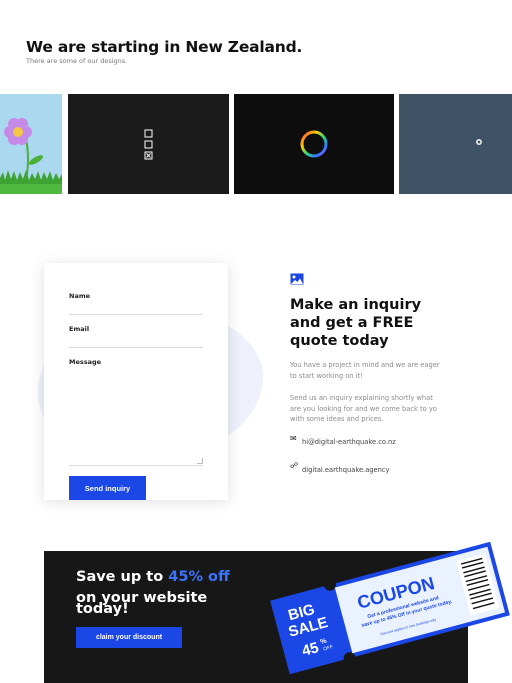 This screenshot has width=512, height=683. What do you see at coordinates (294, 465) in the screenshot?
I see `link-icon: ☍` at bounding box center [294, 465].